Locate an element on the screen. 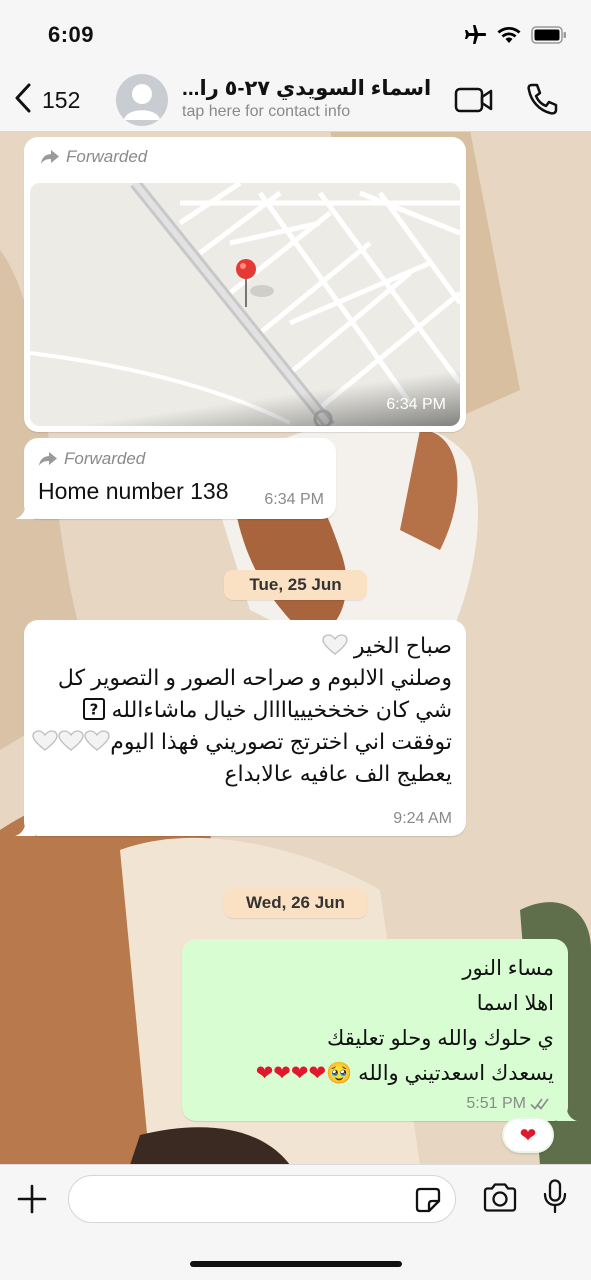  camera-icon is located at coordinates (500, 1200).